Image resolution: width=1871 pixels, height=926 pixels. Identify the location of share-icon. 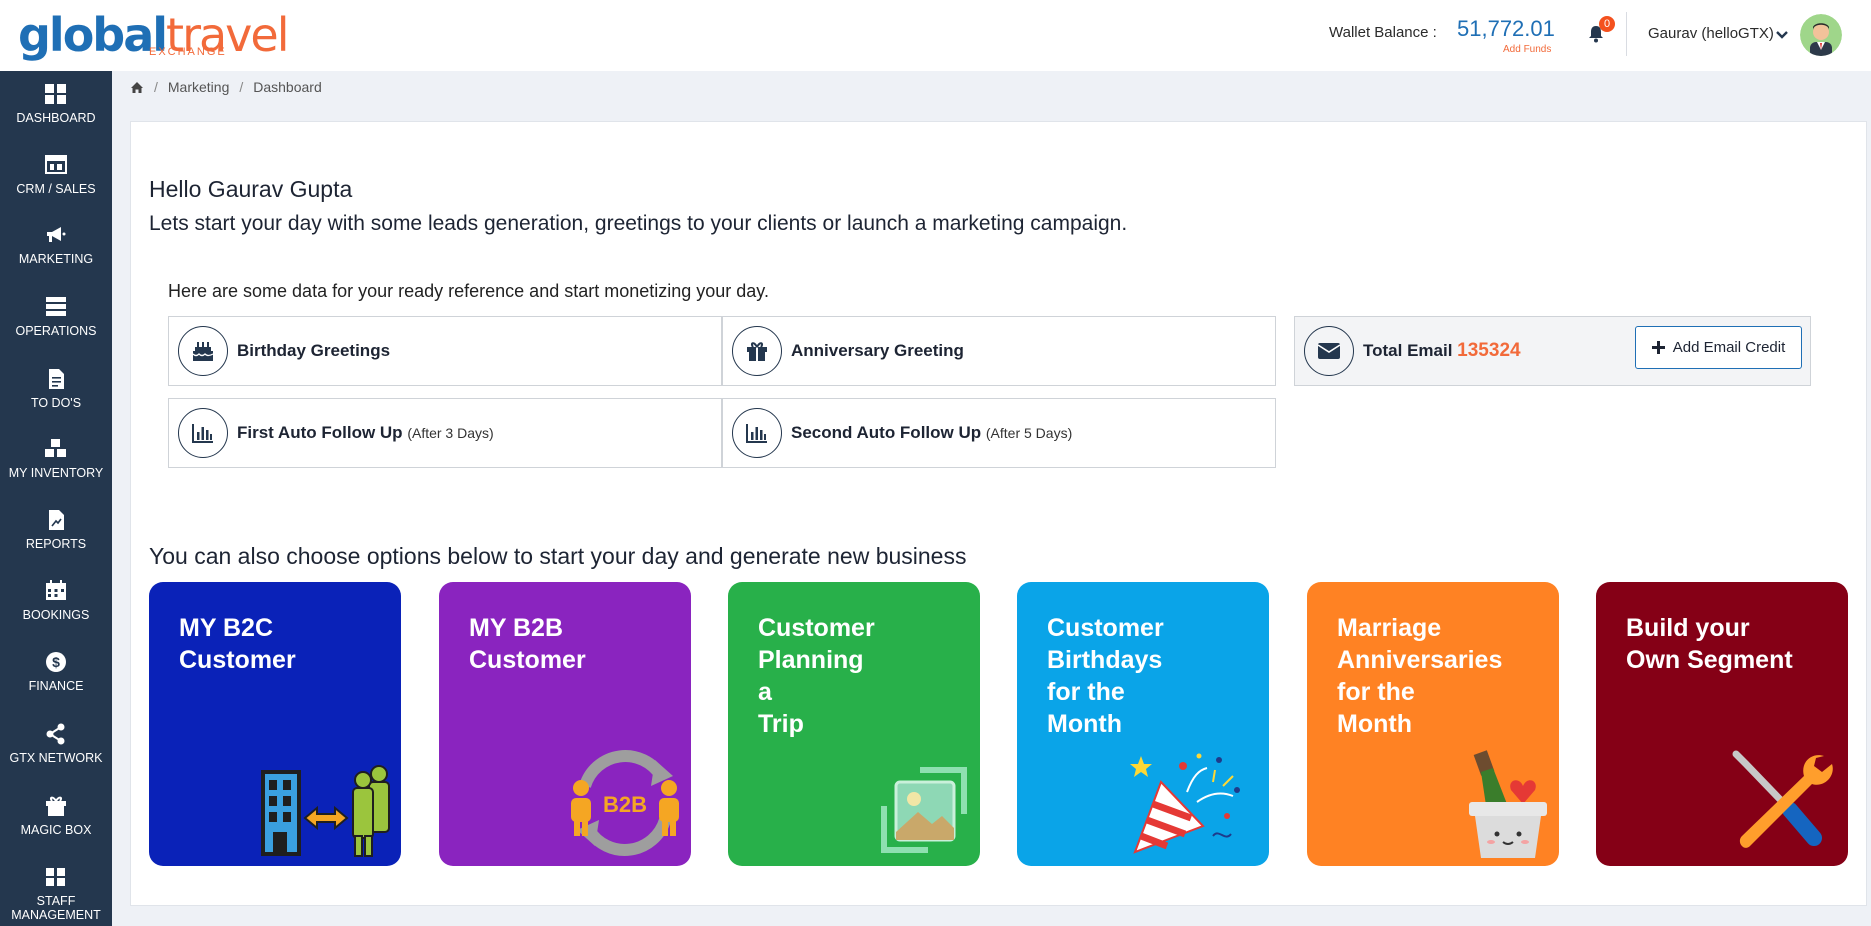
(55, 734).